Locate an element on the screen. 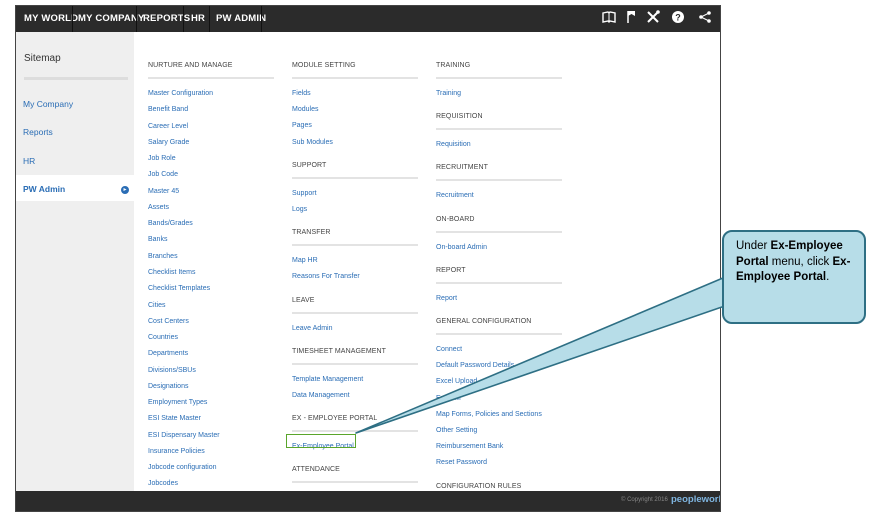 Image resolution: width=870 pixels, height=519 pixels. footer: © Copyright 2016 peopleworks is located at coordinates (368, 501).